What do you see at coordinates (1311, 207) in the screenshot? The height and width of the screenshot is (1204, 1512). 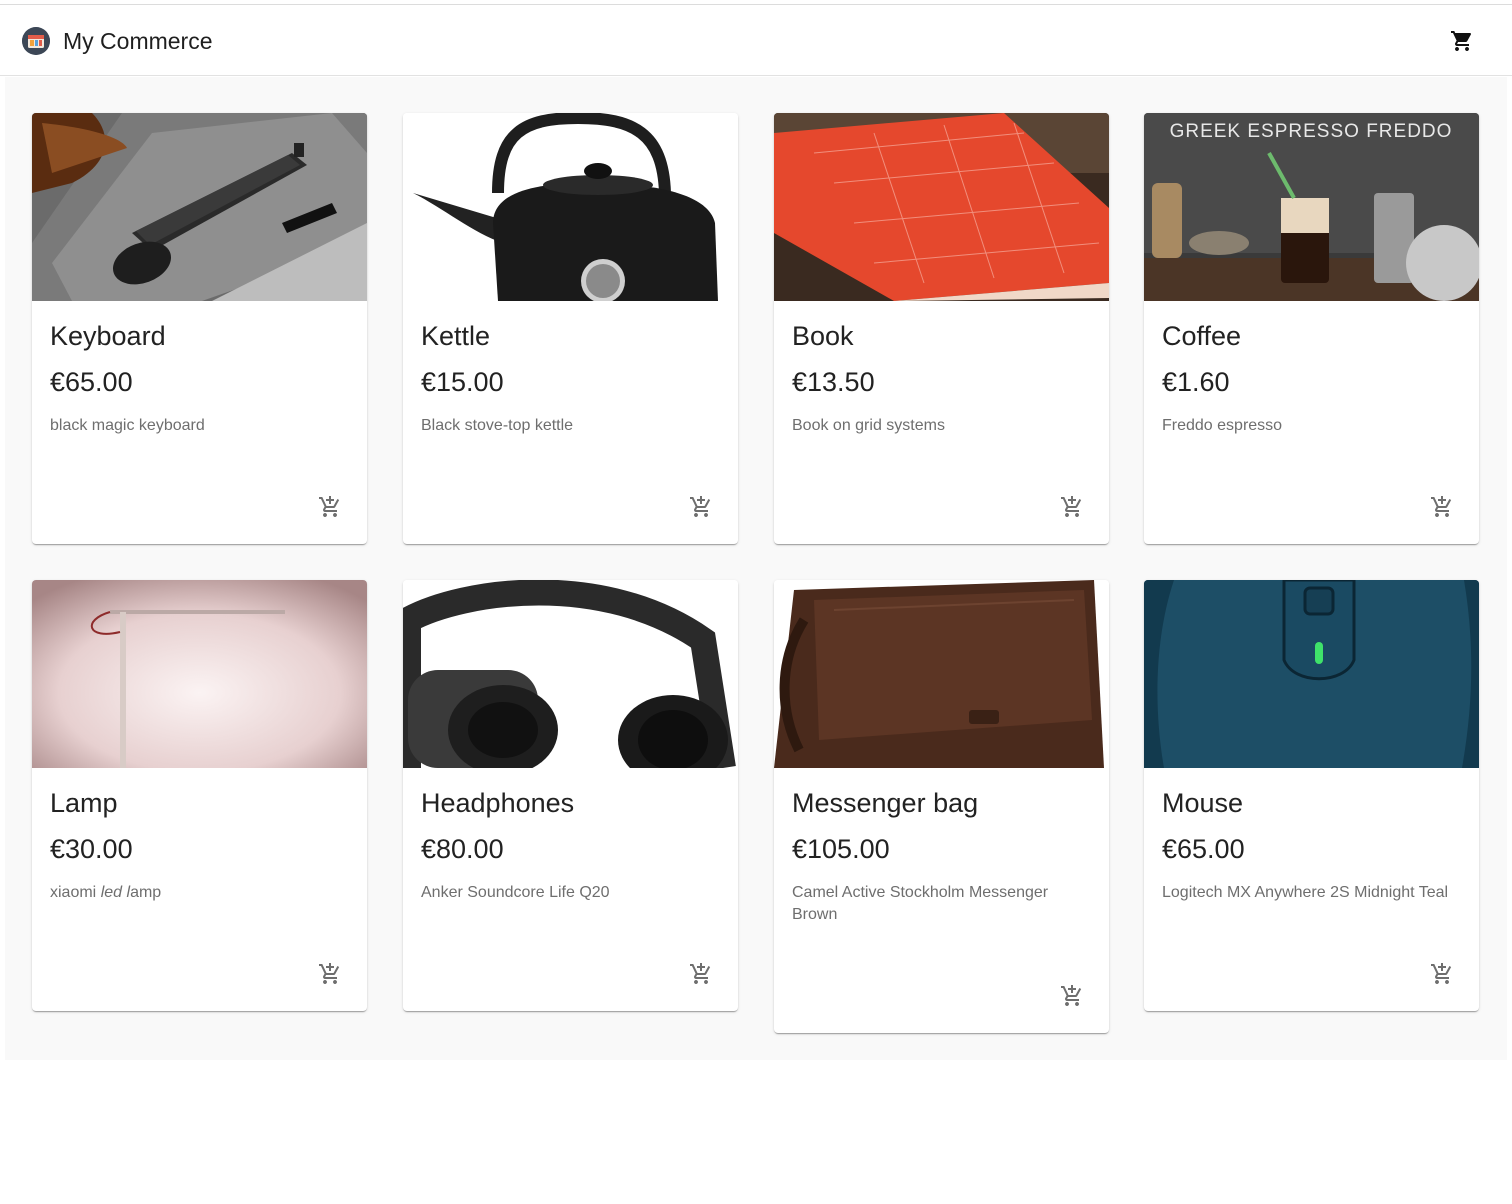 I see `coffee-photo: GREEK ESPRESSO FREDDO` at bounding box center [1311, 207].